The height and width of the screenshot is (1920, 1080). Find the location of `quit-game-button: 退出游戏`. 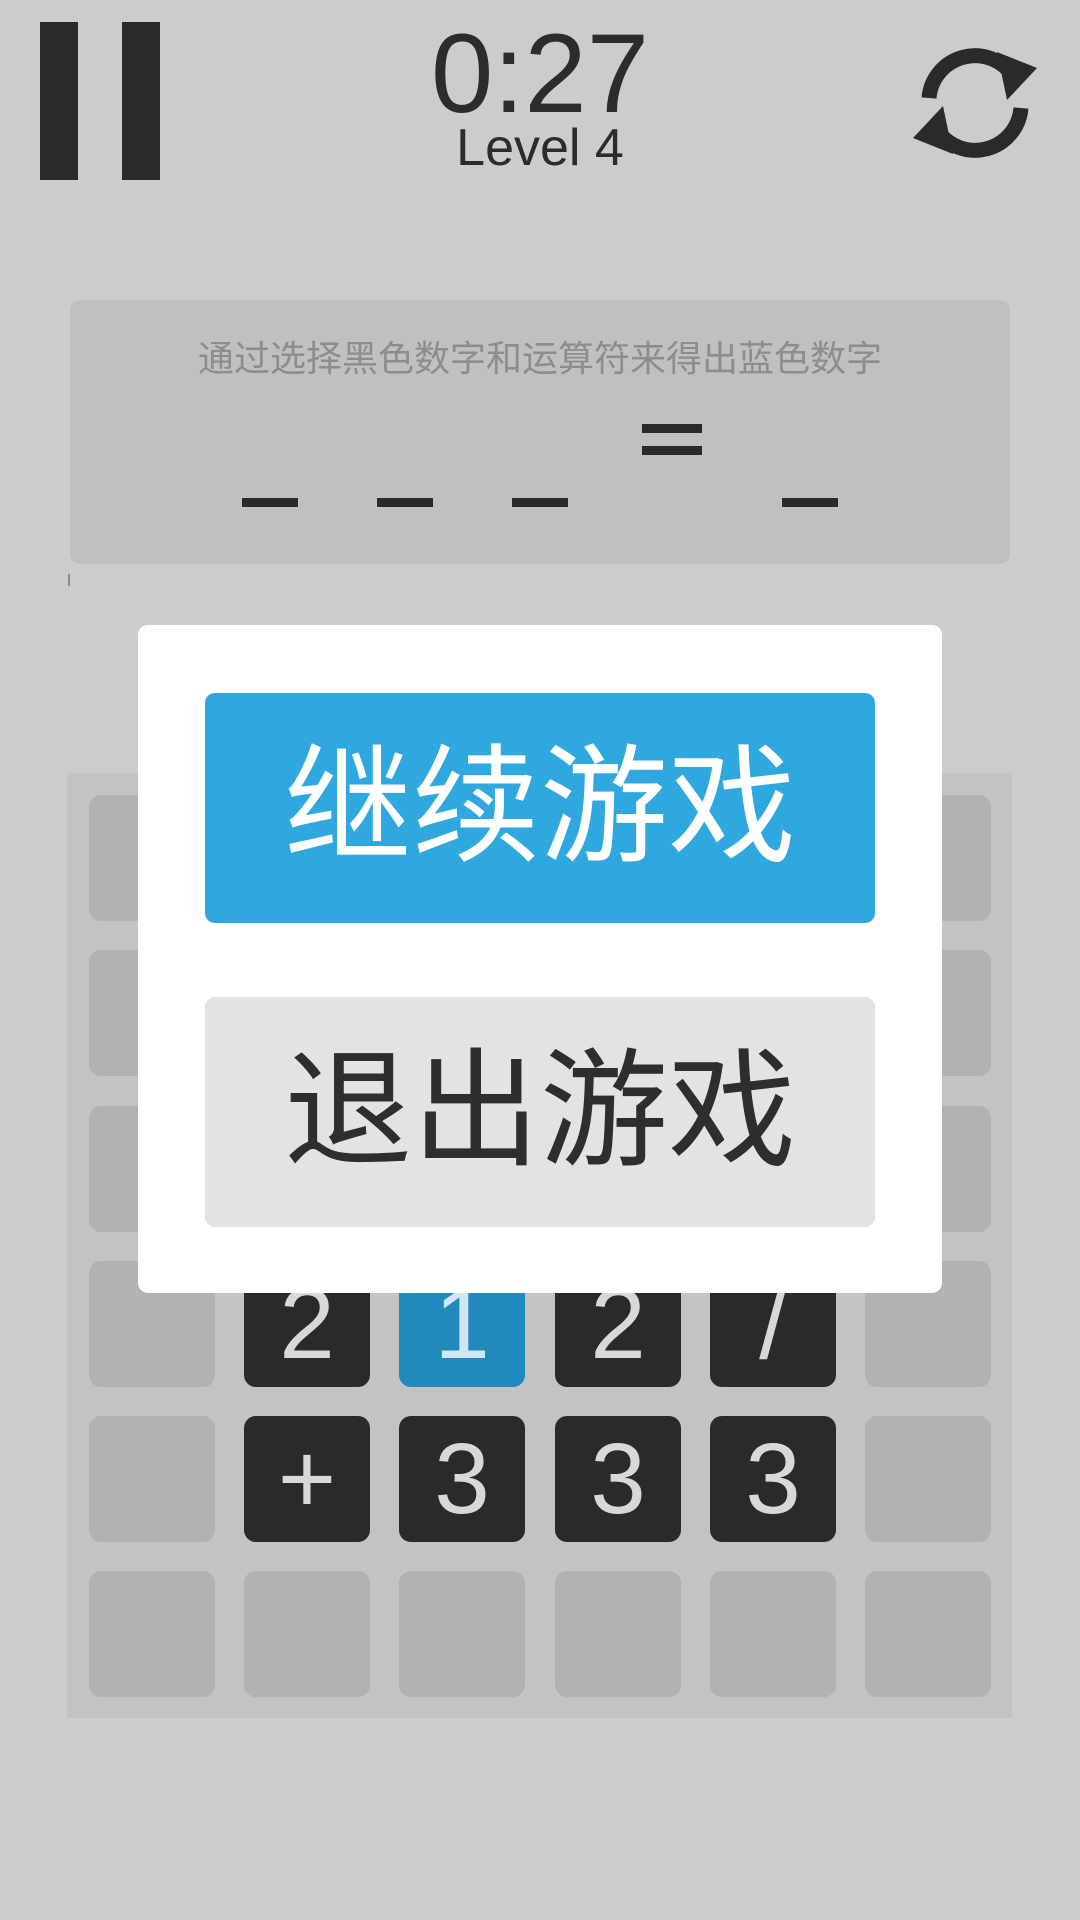

quit-game-button: 退出游戏 is located at coordinates (540, 1112).